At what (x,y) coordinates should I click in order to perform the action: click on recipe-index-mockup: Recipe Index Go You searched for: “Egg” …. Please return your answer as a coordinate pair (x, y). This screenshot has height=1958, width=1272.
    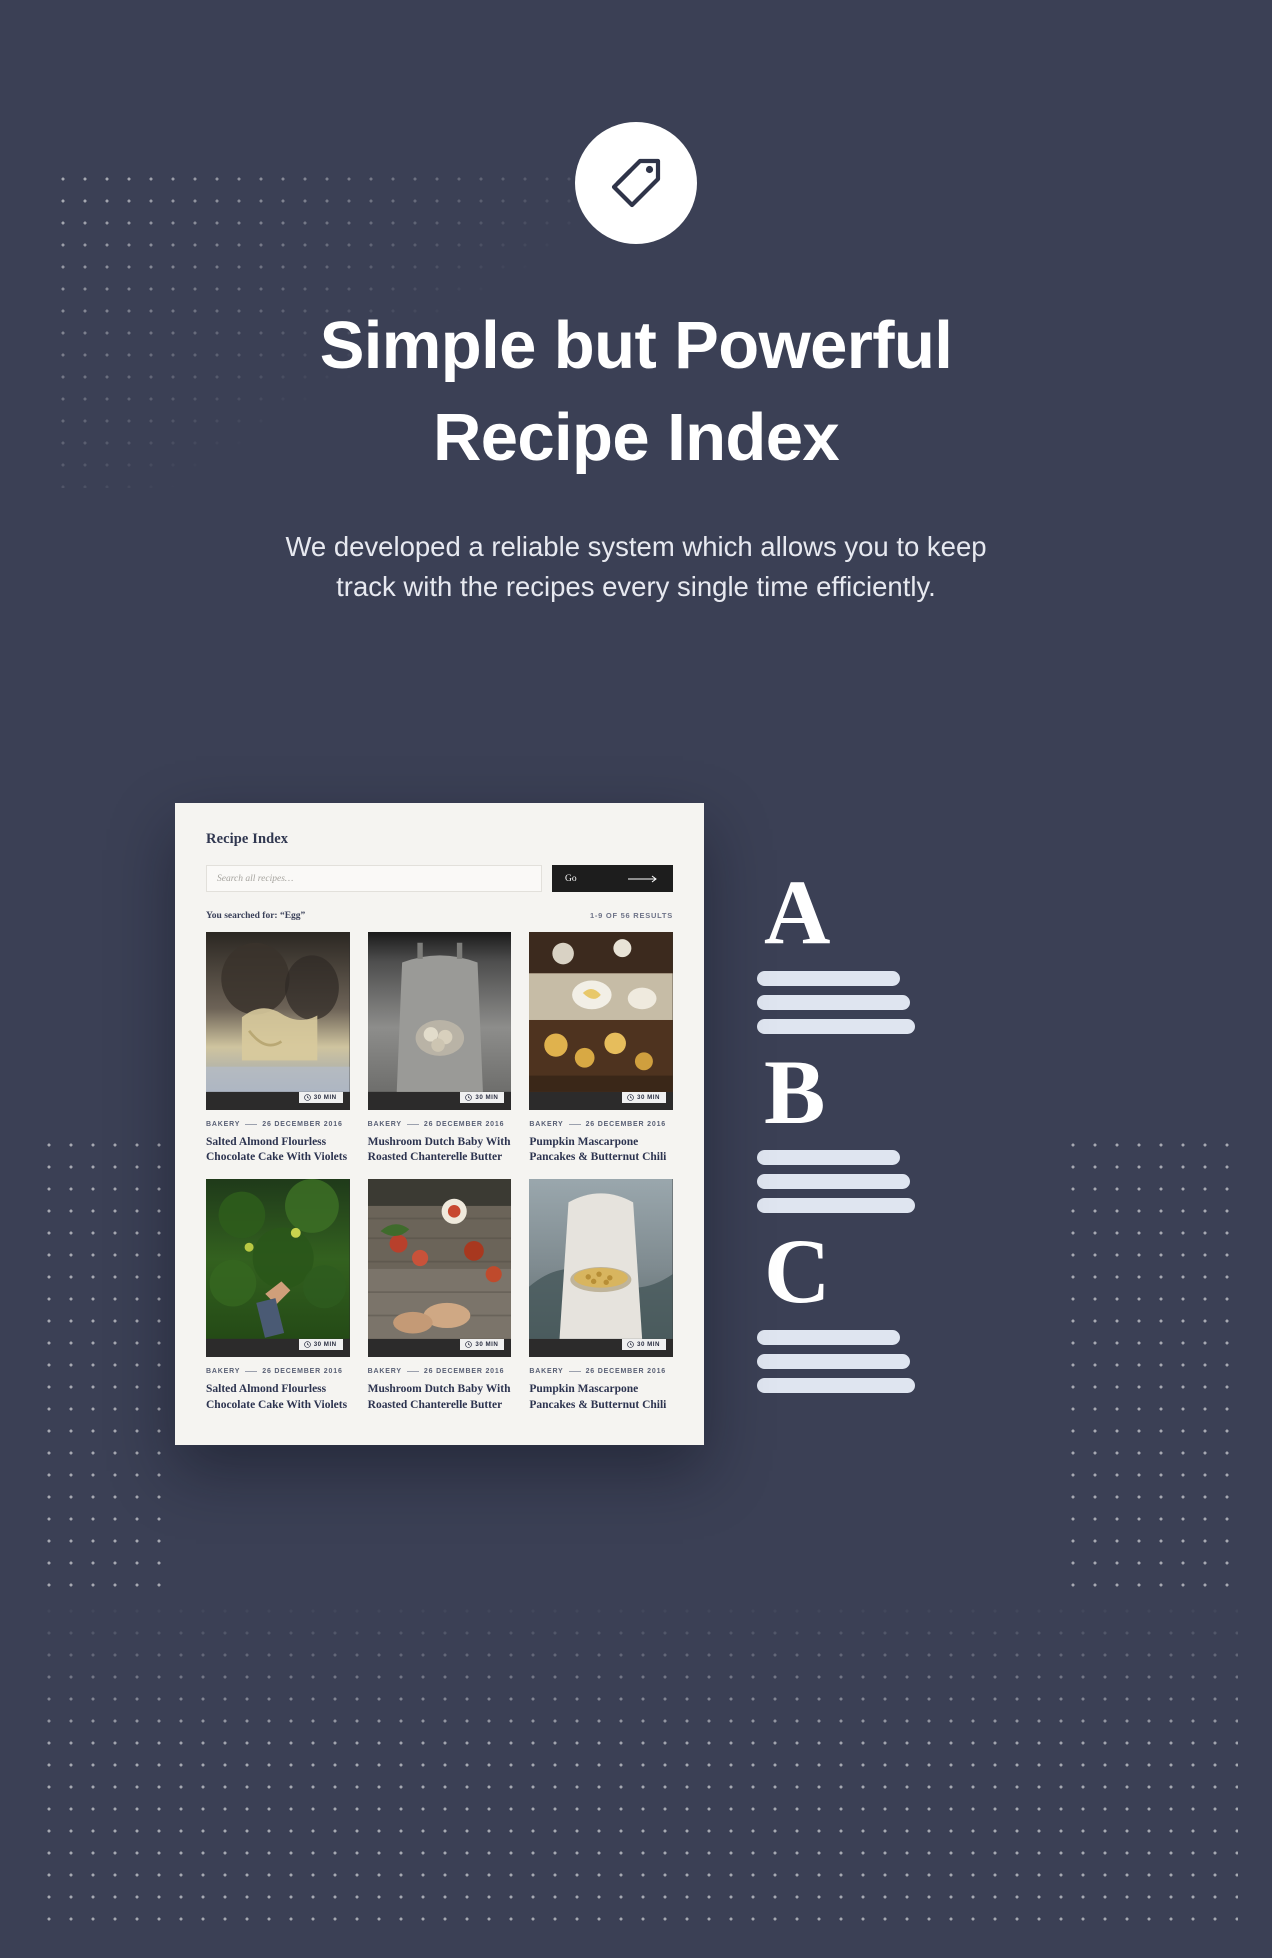
    Looking at the image, I should click on (439, 1124).